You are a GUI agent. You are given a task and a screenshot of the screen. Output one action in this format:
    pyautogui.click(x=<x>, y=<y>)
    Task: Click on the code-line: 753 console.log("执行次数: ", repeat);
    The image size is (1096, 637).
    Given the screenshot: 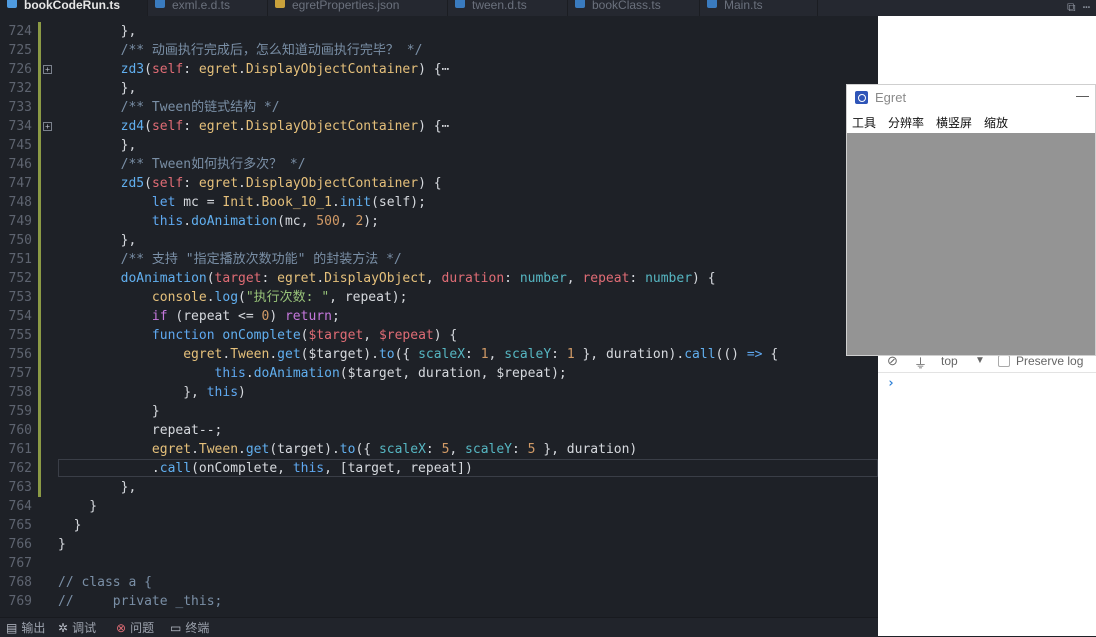 What is the action you would take?
    pyautogui.click(x=439, y=297)
    